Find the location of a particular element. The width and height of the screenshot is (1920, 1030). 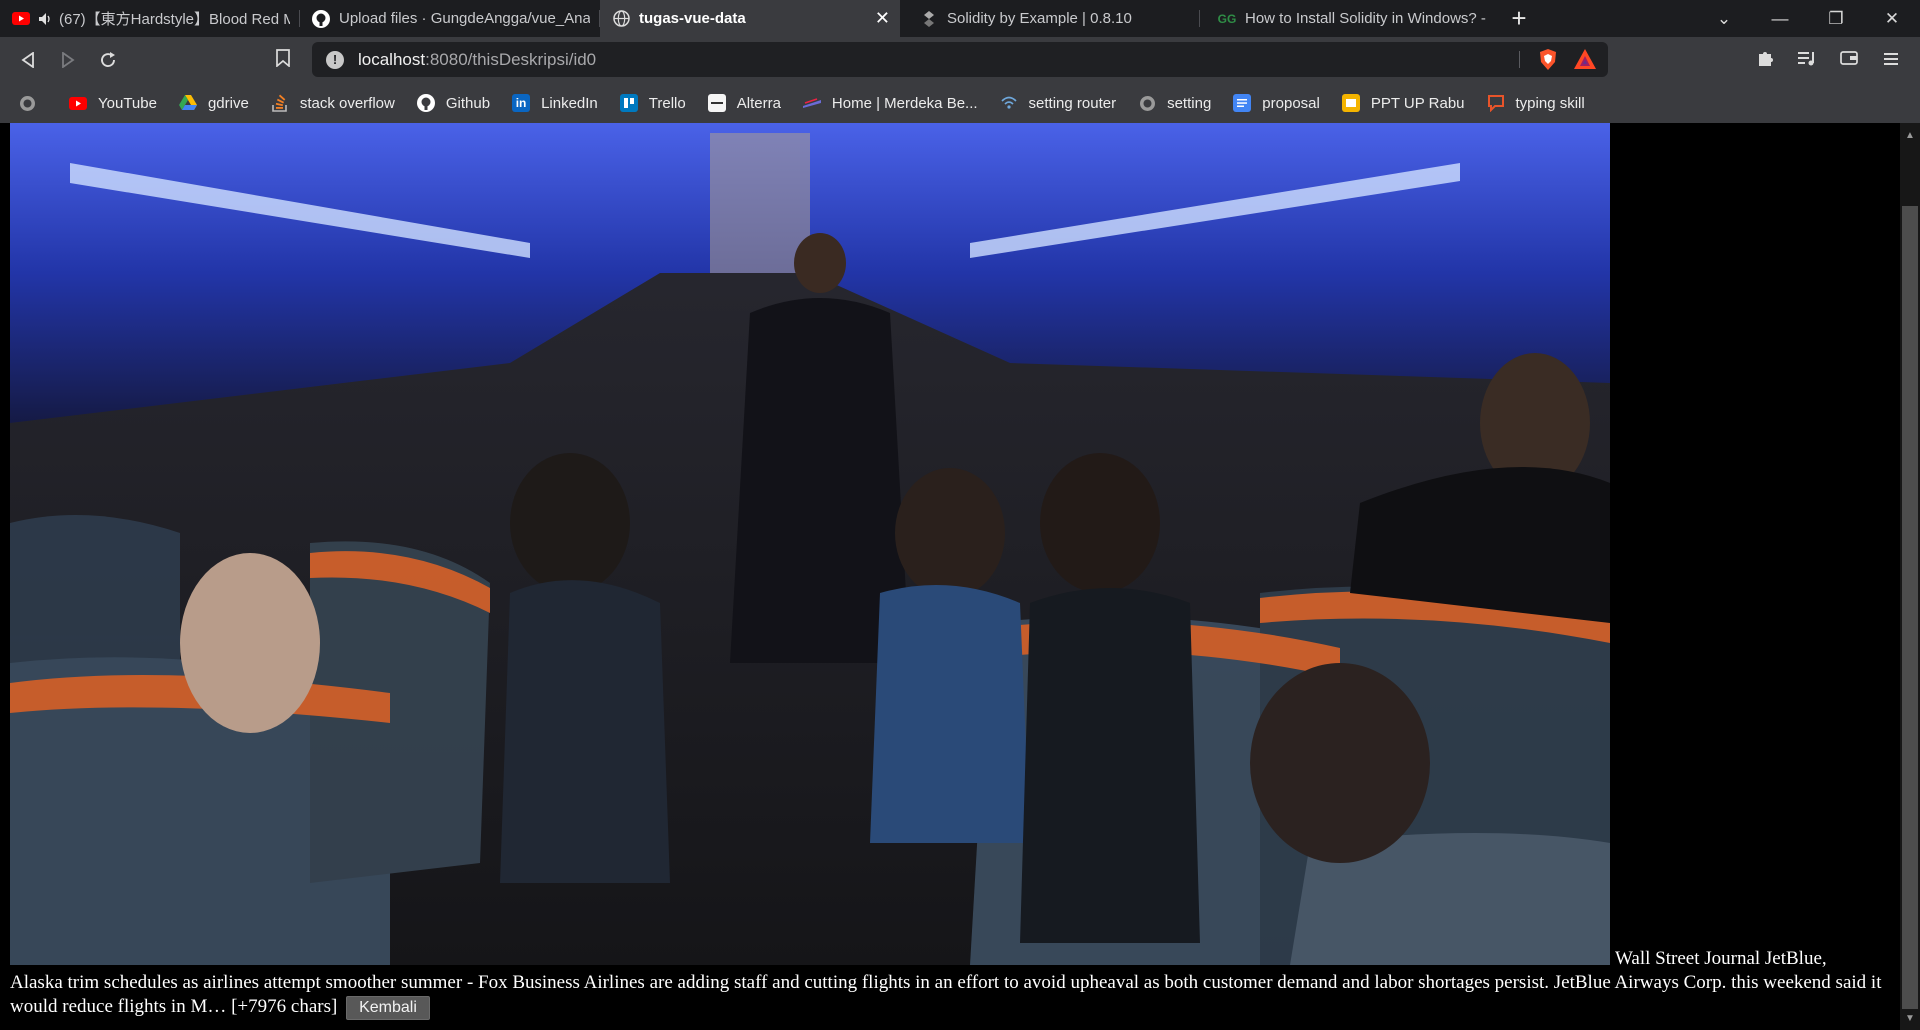

bookmark-youtube: YouTube is located at coordinates (113, 103).